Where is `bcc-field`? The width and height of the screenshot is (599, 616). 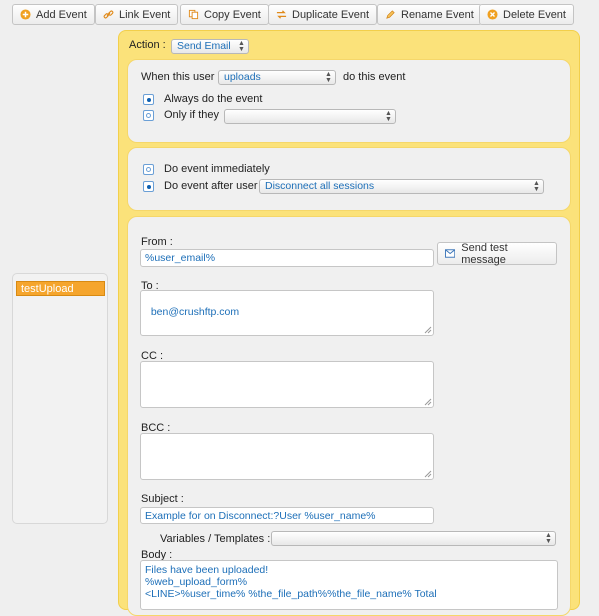
bcc-field is located at coordinates (287, 456).